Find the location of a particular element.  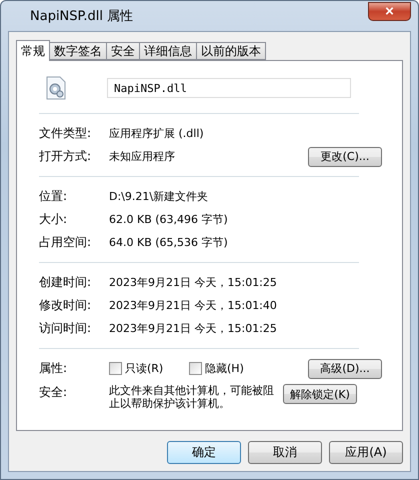

tab: 常规 is located at coordinates (33, 50).